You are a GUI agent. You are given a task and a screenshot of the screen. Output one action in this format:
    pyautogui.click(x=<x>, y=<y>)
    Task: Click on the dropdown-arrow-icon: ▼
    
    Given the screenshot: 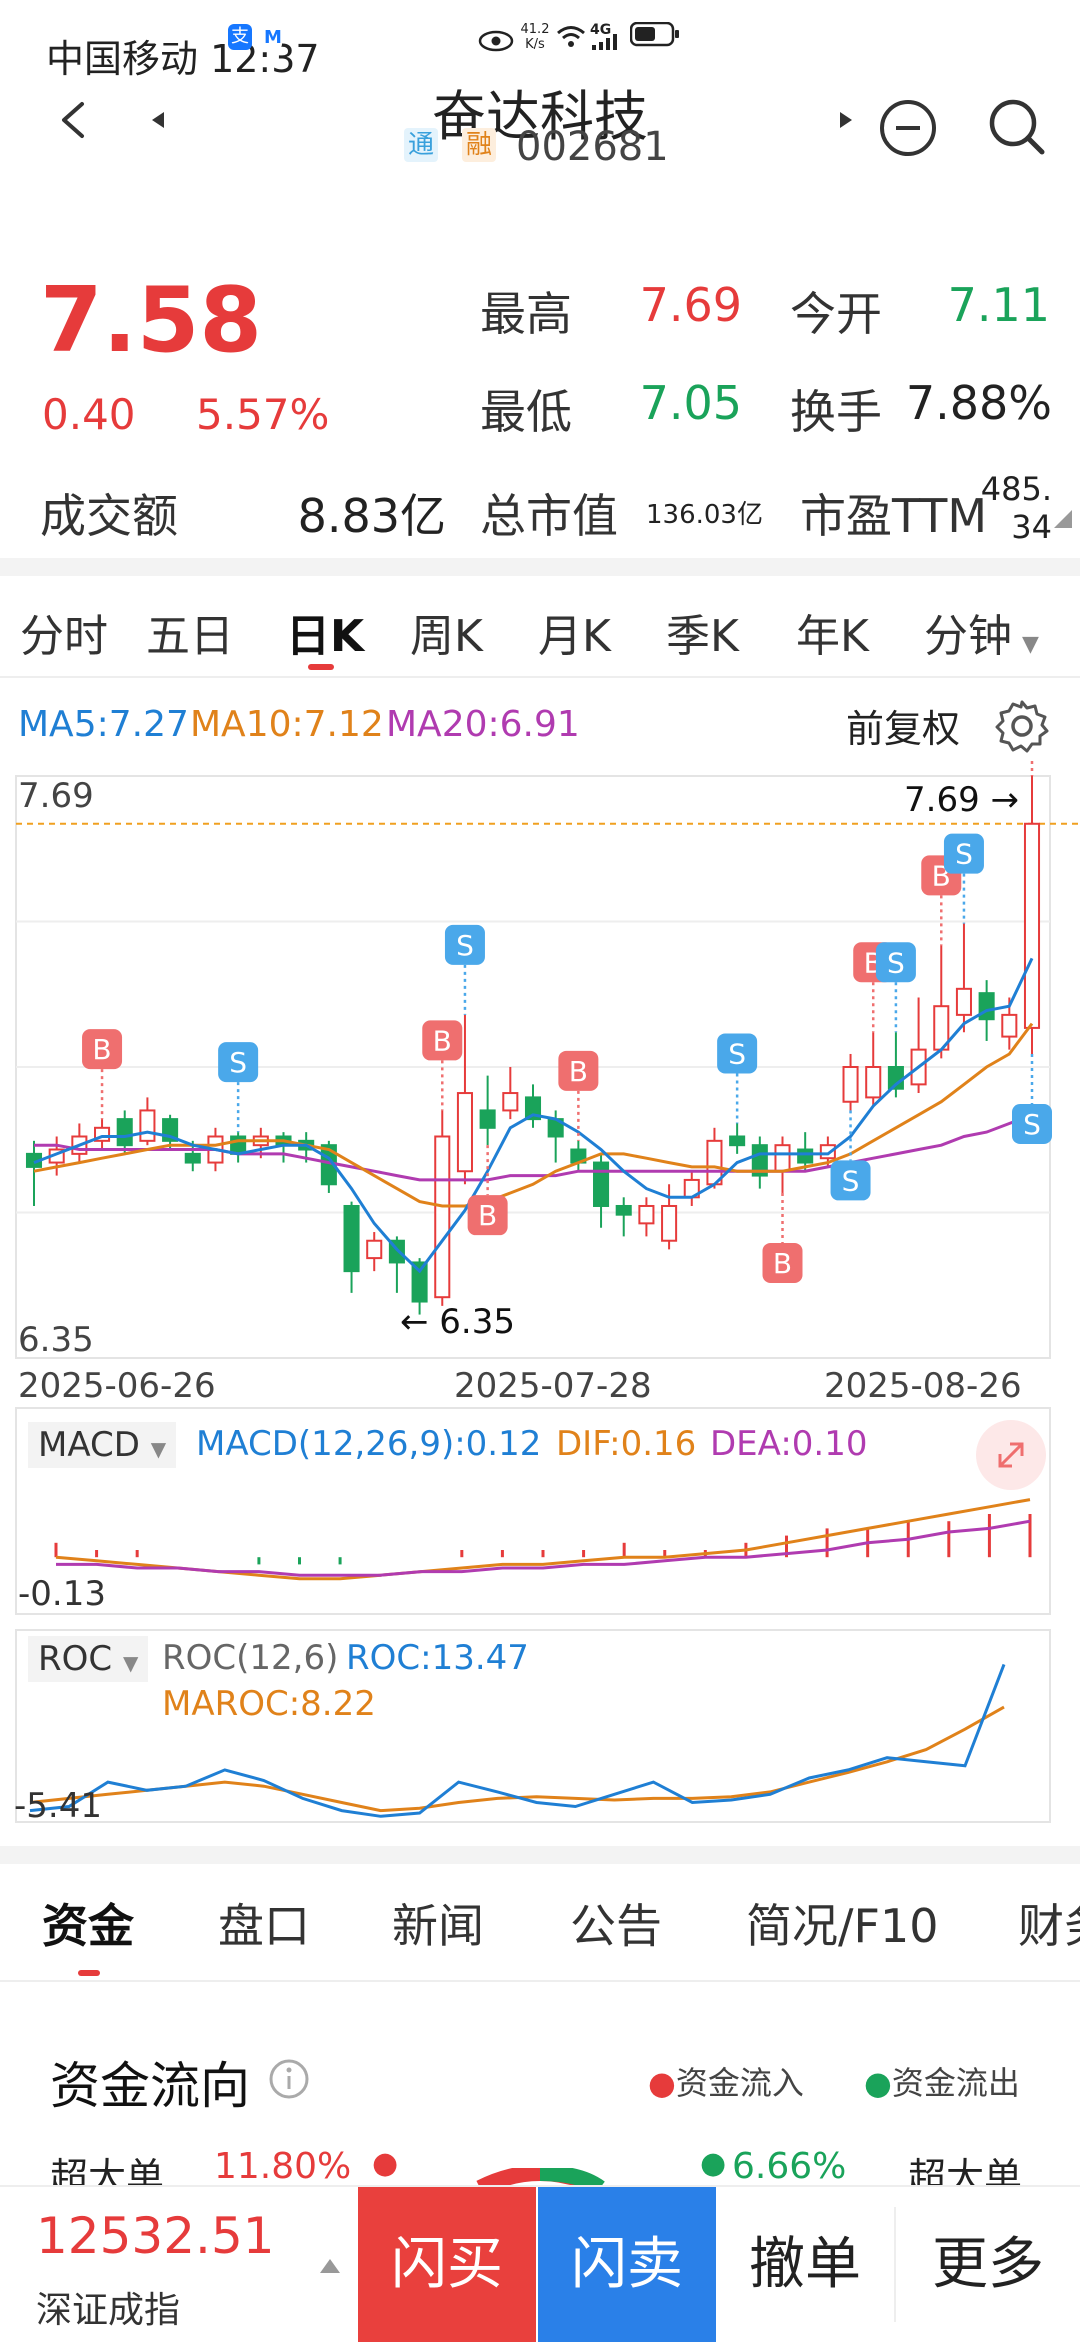 What is the action you would take?
    pyautogui.click(x=1030, y=644)
    